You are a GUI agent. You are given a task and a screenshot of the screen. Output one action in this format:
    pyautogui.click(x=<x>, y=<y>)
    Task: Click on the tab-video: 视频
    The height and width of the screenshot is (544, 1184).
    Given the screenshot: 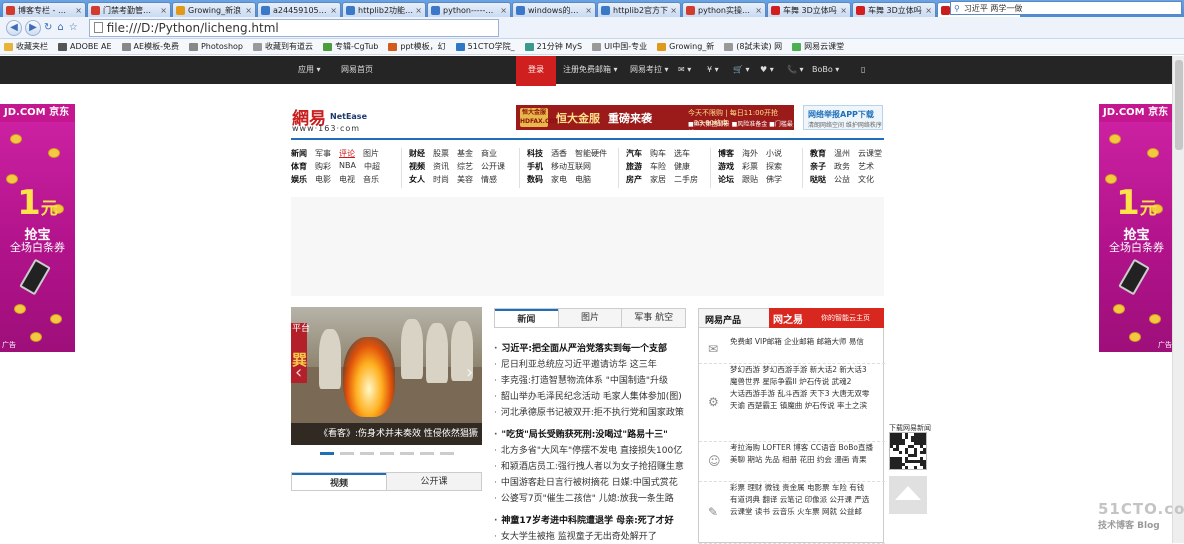 What is the action you would take?
    pyautogui.click(x=339, y=481)
    